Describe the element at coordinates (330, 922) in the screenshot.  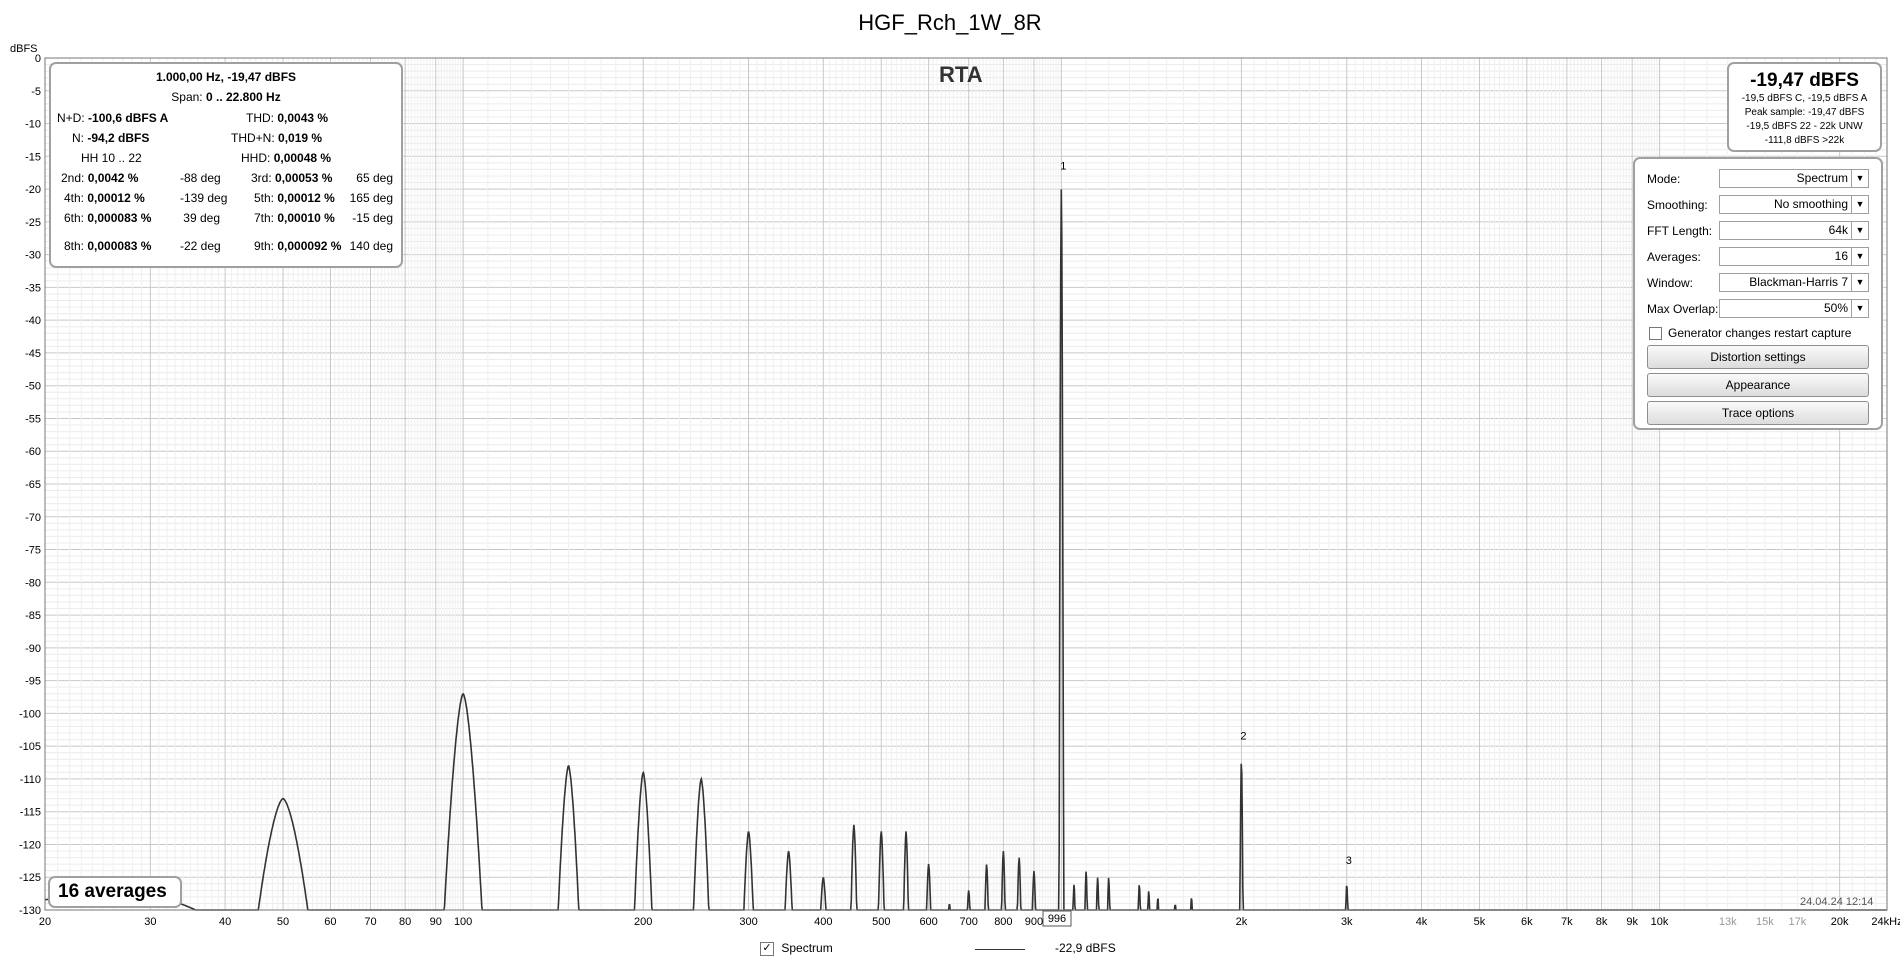
I see `x-tick-label: 60` at that location.